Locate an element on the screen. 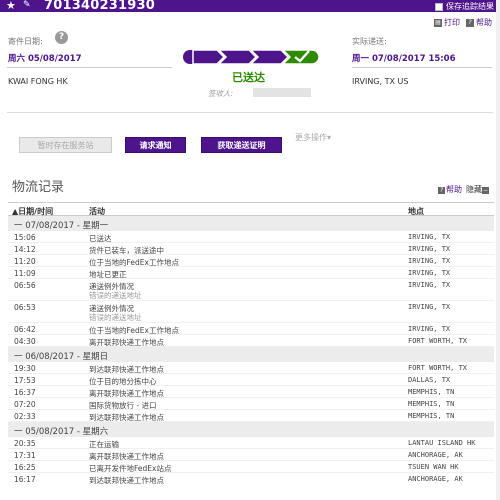  table-row: 11:09 地址已更正 IRVING, TX is located at coordinates (251, 273).